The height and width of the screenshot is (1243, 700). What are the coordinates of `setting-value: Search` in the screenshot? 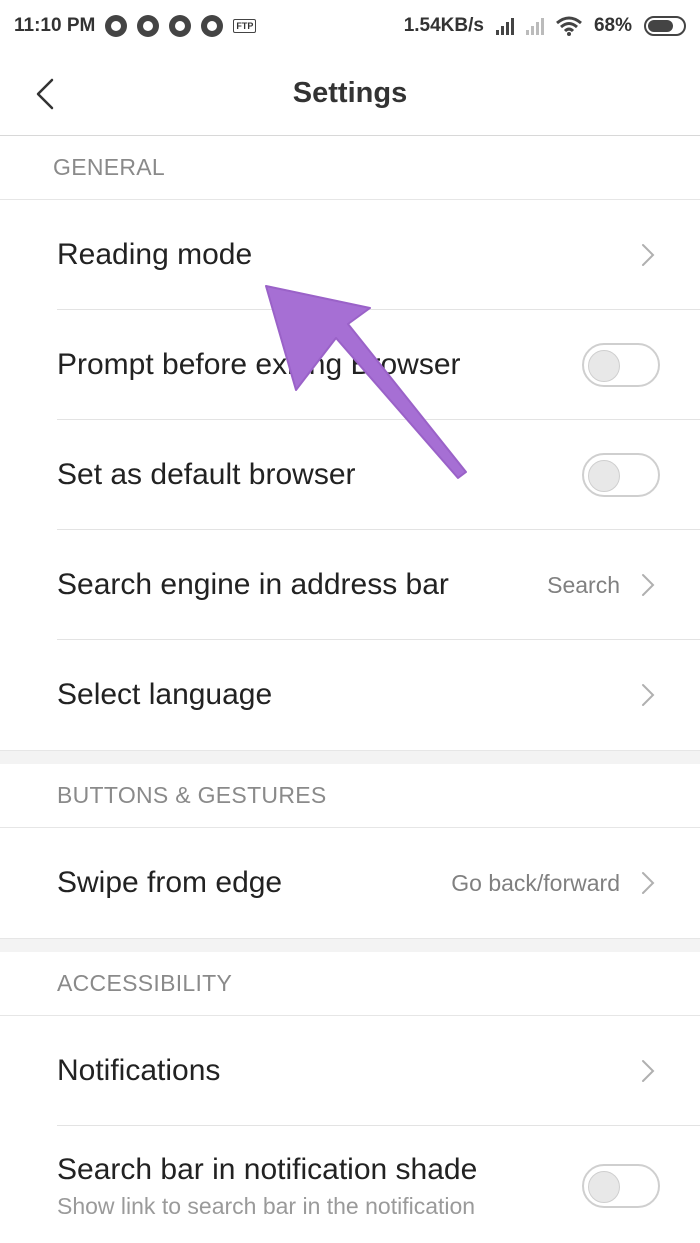 It's located at (583, 584).